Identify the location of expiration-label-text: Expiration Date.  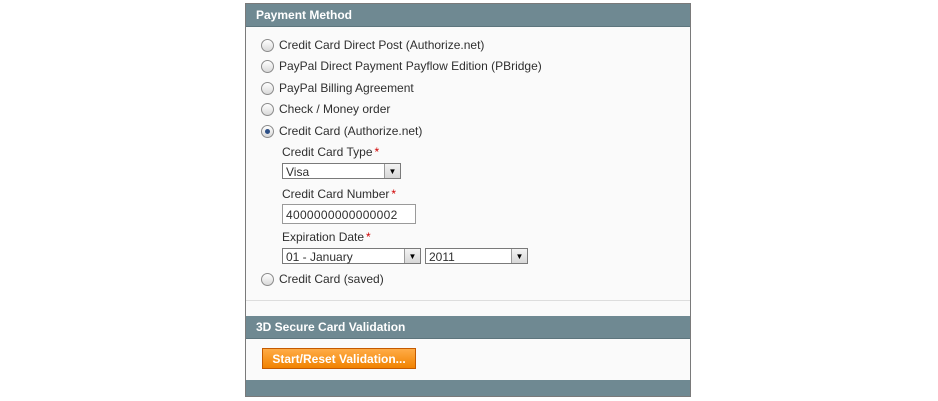
(323, 237).